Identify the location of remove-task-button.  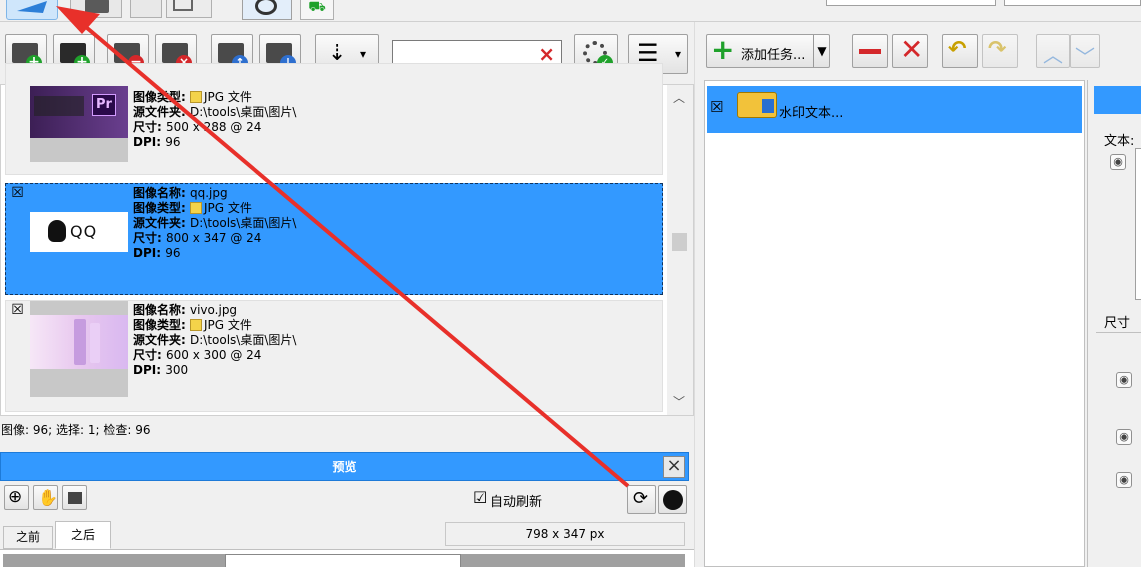
(870, 51).